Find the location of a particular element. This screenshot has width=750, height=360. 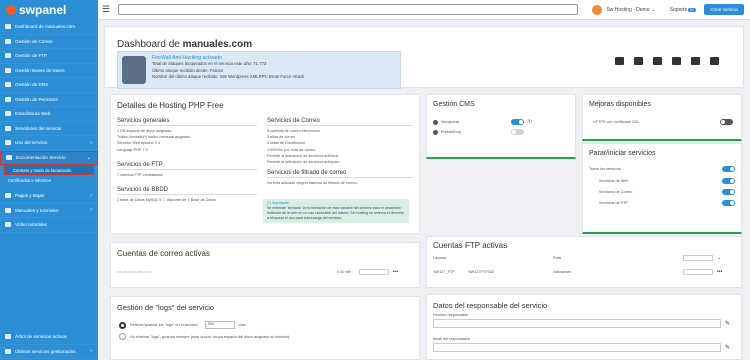

services-title: Parar/iniciar servicios is located at coordinates (622, 153).